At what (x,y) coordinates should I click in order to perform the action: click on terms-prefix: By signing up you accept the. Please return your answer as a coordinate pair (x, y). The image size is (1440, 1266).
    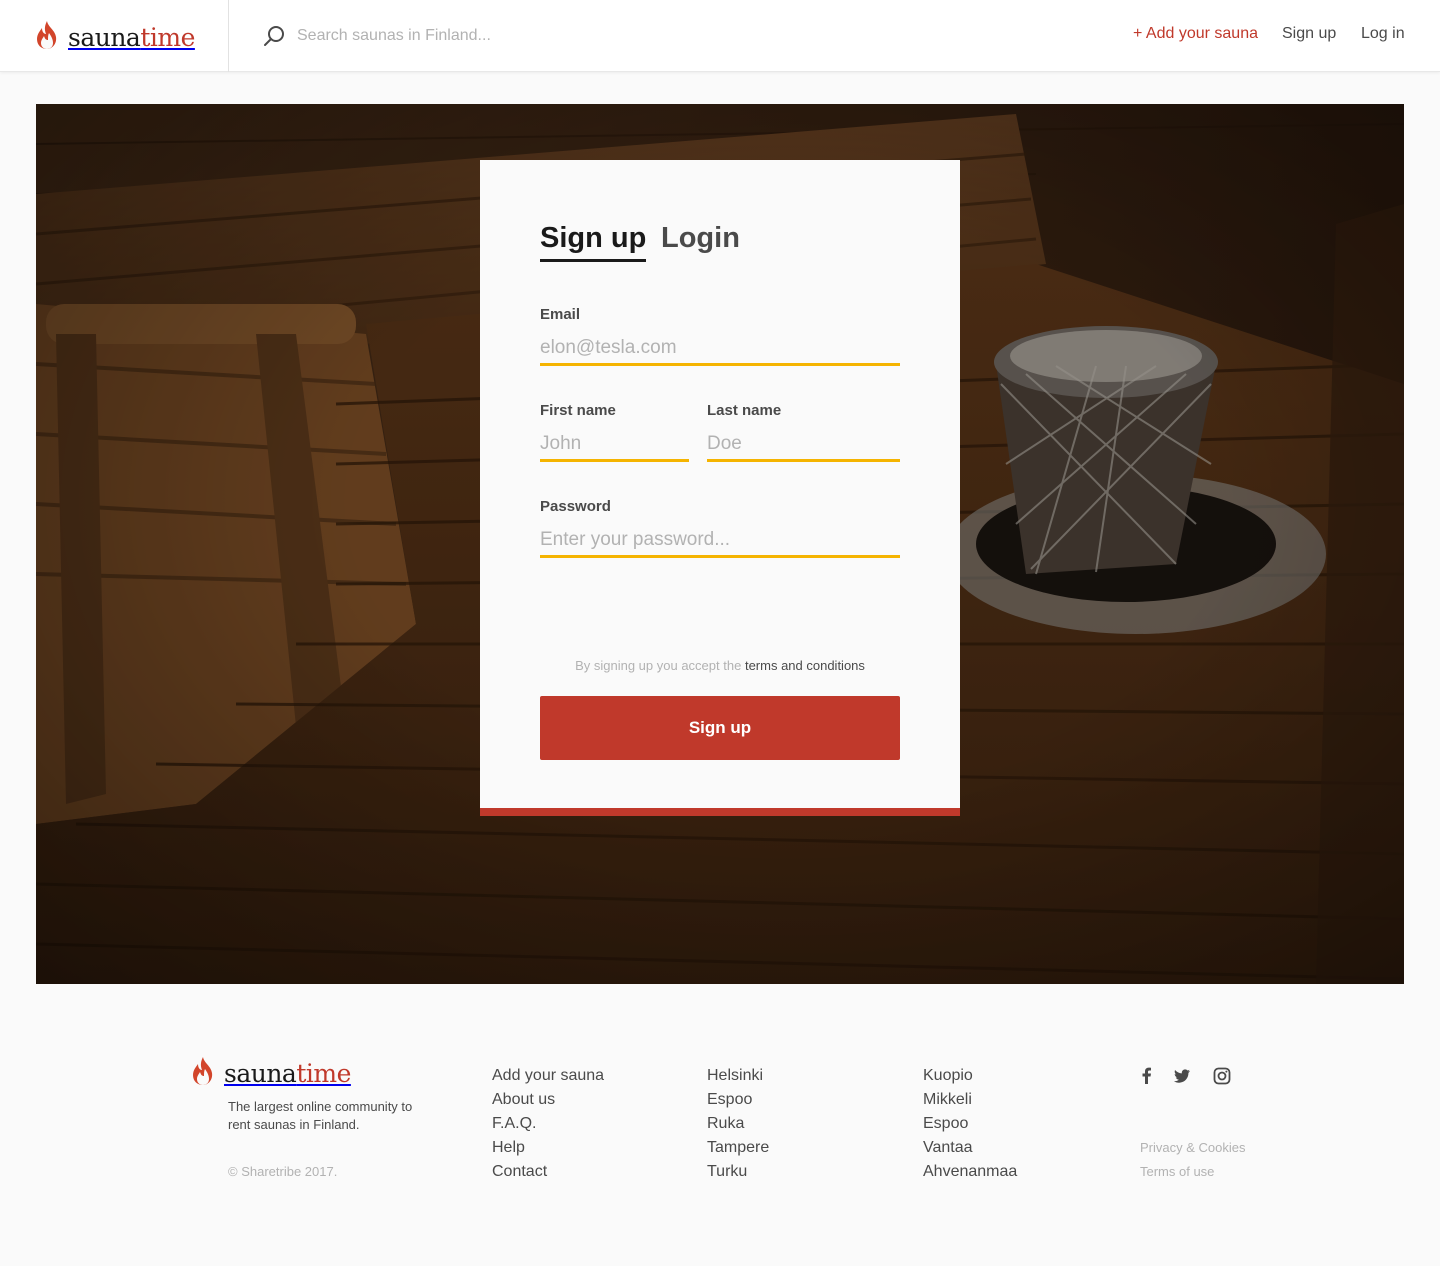
    Looking at the image, I should click on (658, 665).